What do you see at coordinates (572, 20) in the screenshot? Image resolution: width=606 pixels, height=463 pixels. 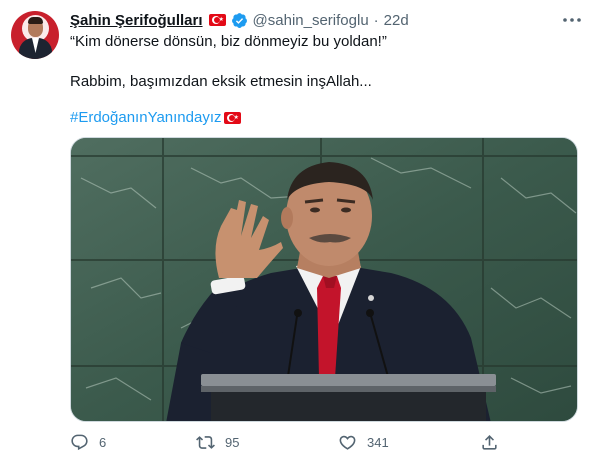 I see `more-options-icon` at bounding box center [572, 20].